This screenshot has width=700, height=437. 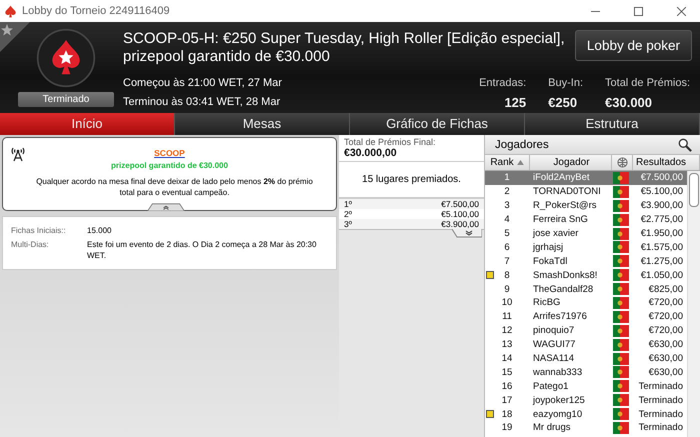 I want to click on player-name: wannab333, so click(x=557, y=372).